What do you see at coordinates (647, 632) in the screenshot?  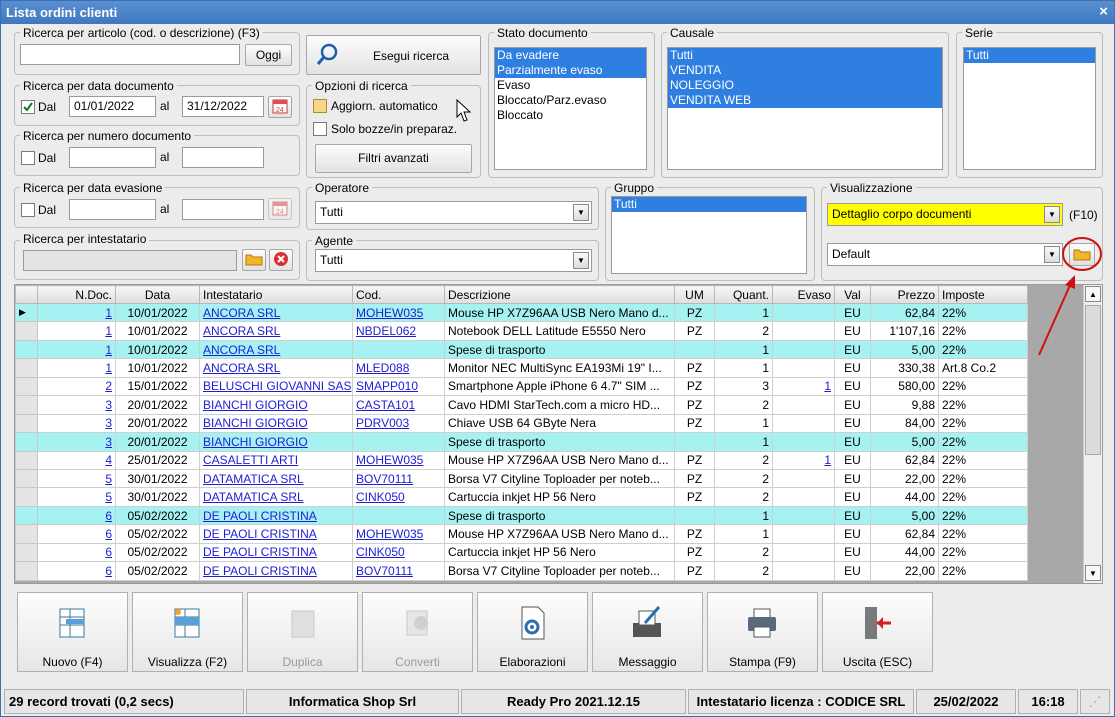 I see `messaggio-button: Messaggio` at bounding box center [647, 632].